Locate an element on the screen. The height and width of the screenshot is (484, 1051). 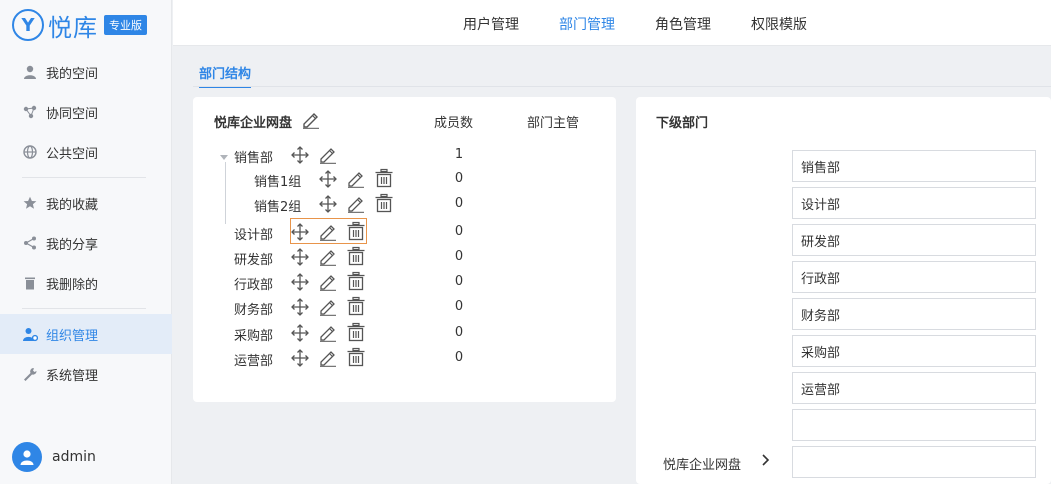
org-user-icon is located at coordinates (30, 334).